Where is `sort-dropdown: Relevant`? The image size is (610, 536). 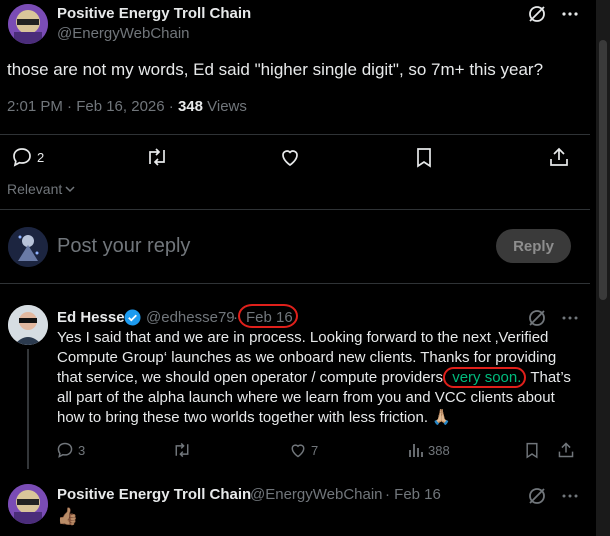 sort-dropdown: Relevant is located at coordinates (41, 189).